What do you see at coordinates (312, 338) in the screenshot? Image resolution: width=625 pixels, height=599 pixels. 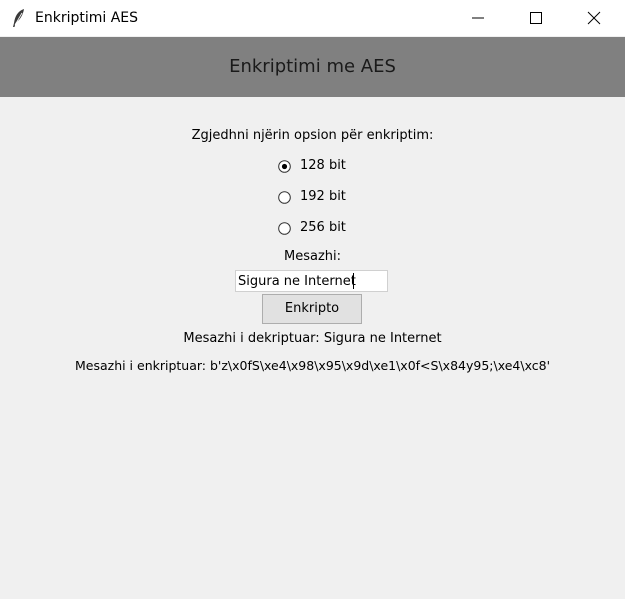 I see `decrypted-message: Mesazhi i dekriptuar: Sigura ne Internet` at bounding box center [312, 338].